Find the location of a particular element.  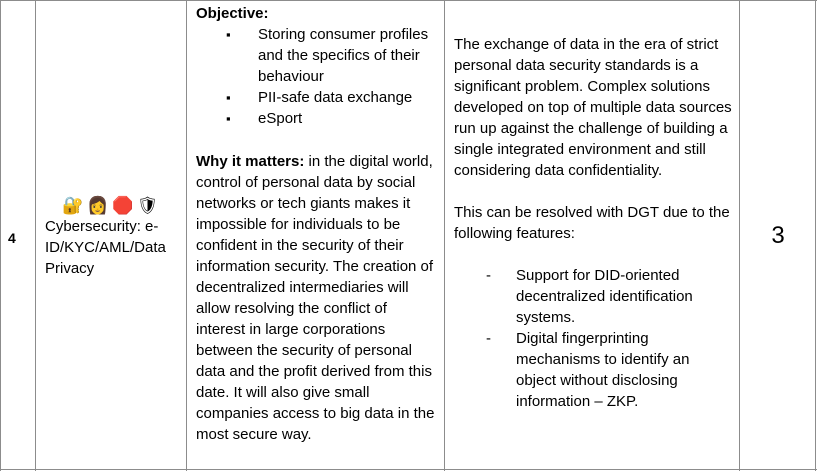

row-number: 4 is located at coordinates (12, 238).